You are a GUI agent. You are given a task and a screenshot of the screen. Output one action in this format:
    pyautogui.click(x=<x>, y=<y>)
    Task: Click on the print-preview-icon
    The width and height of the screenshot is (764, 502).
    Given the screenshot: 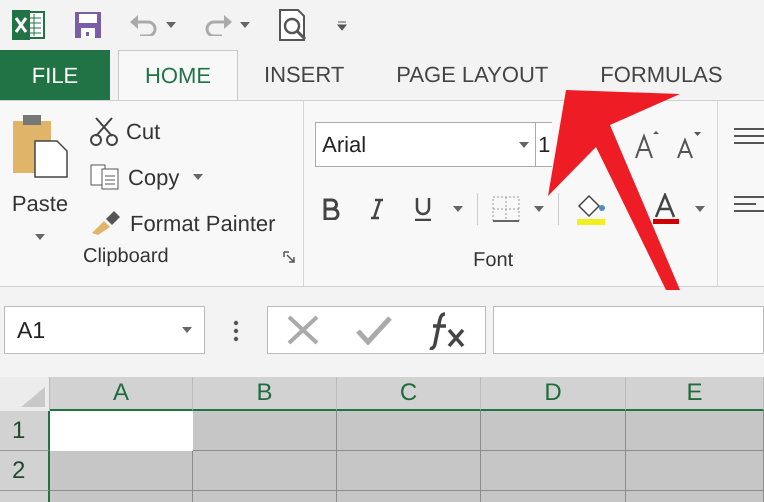 What is the action you would take?
    pyautogui.click(x=293, y=25)
    